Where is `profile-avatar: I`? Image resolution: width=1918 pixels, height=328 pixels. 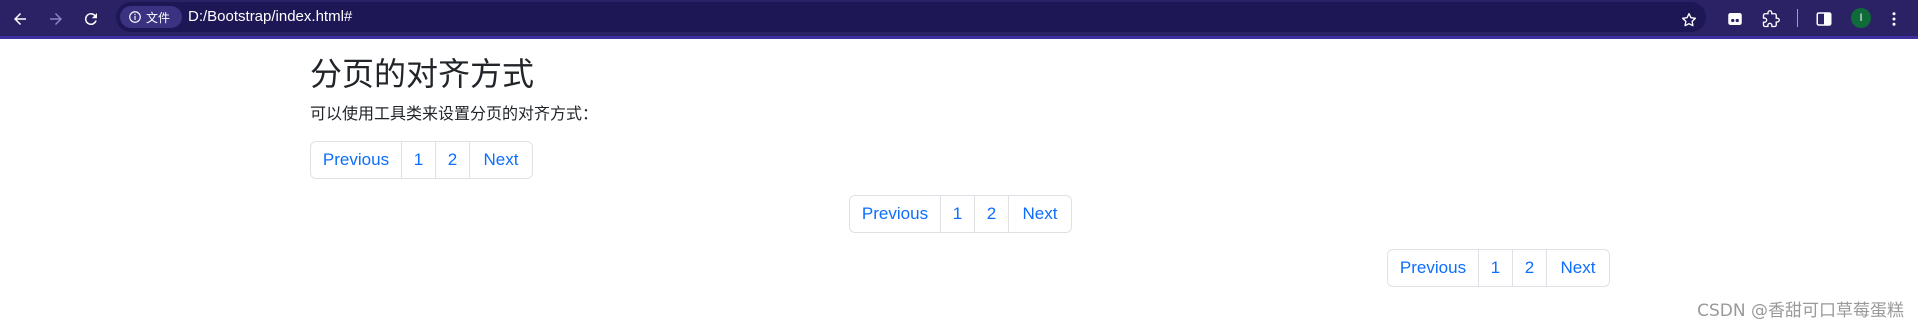
profile-avatar: I is located at coordinates (1861, 18).